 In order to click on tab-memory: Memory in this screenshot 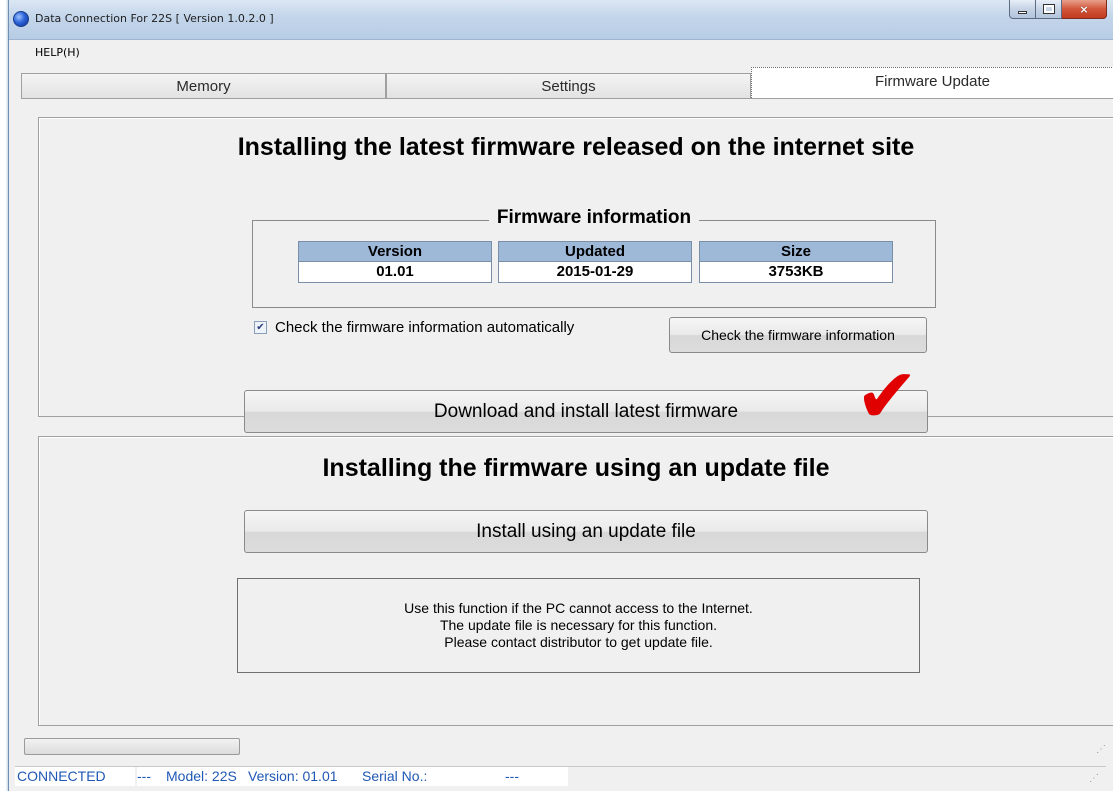, I will do `click(203, 85)`.